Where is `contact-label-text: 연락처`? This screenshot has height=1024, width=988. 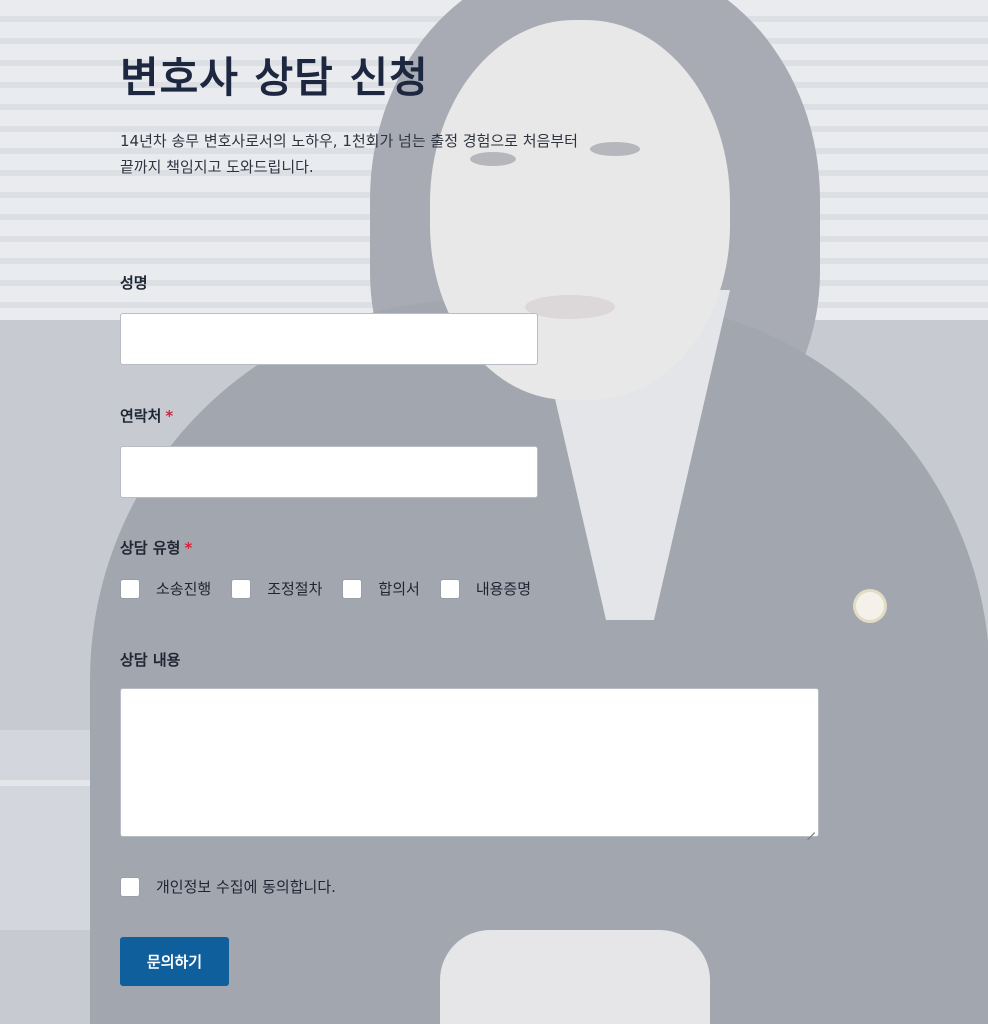
contact-label-text: 연락처 is located at coordinates (141, 416).